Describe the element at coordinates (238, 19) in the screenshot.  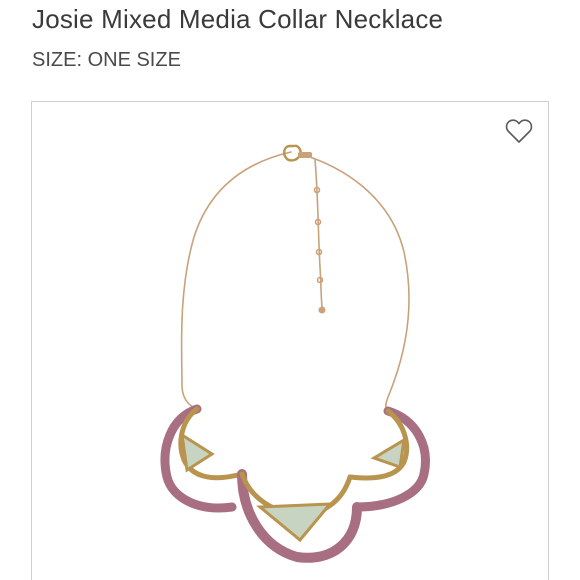
I see `product-title: Josie Mixed Media Collar Necklace` at that location.